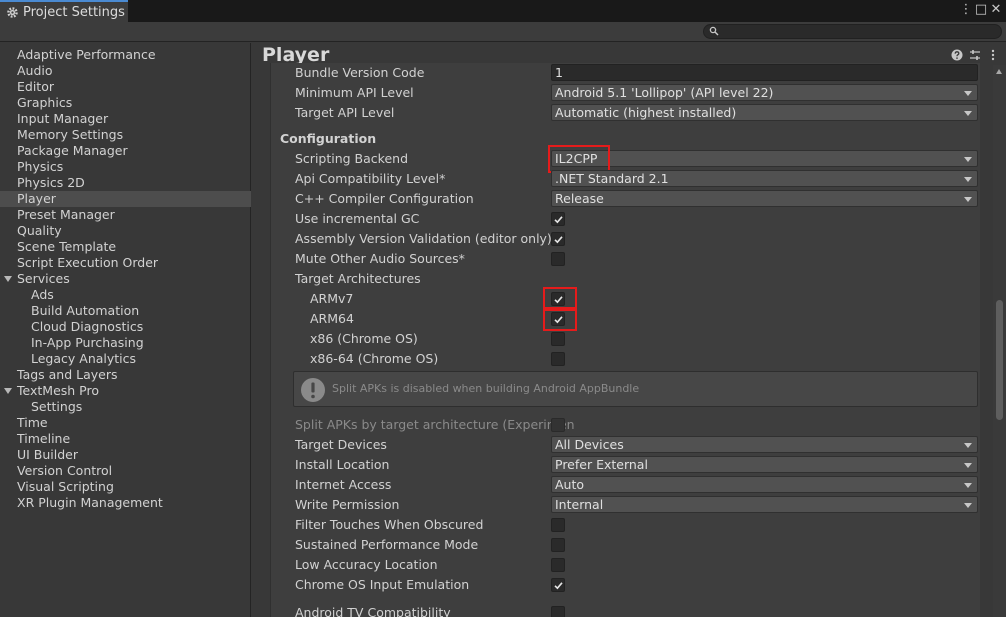 The height and width of the screenshot is (617, 1006). Describe the element at coordinates (125, 487) in the screenshot. I see `sidebar-item-visual-scripting: Visual Scripting` at that location.